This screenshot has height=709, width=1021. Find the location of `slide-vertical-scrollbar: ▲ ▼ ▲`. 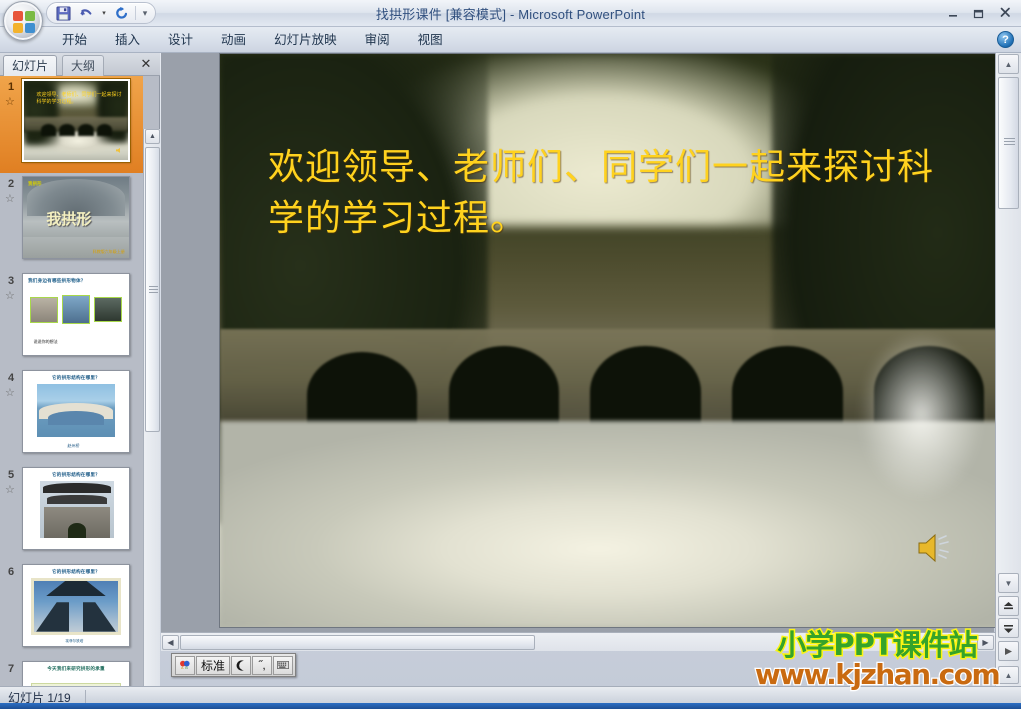

slide-vertical-scrollbar: ▲ ▼ ▲ is located at coordinates (1008, 369).